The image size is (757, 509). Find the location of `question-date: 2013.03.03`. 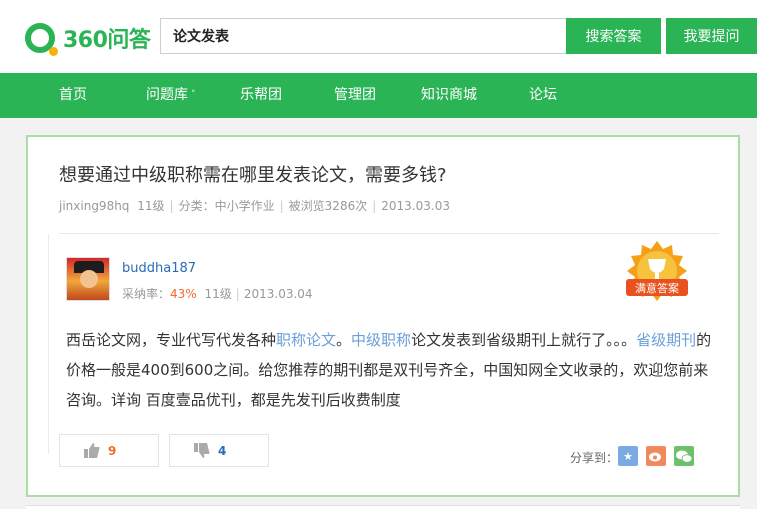

question-date: 2013.03.03 is located at coordinates (415, 206).